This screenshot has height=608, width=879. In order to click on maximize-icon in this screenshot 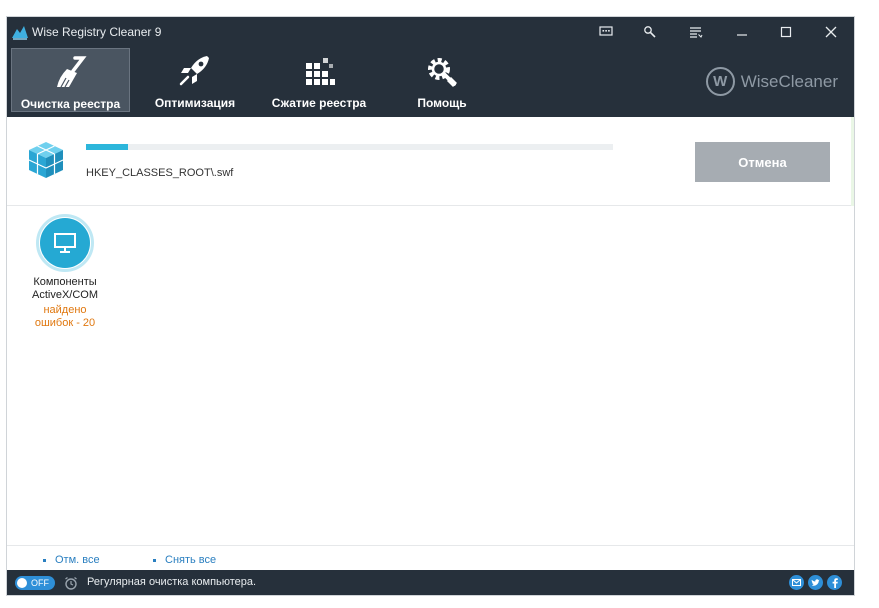, I will do `click(786, 32)`.